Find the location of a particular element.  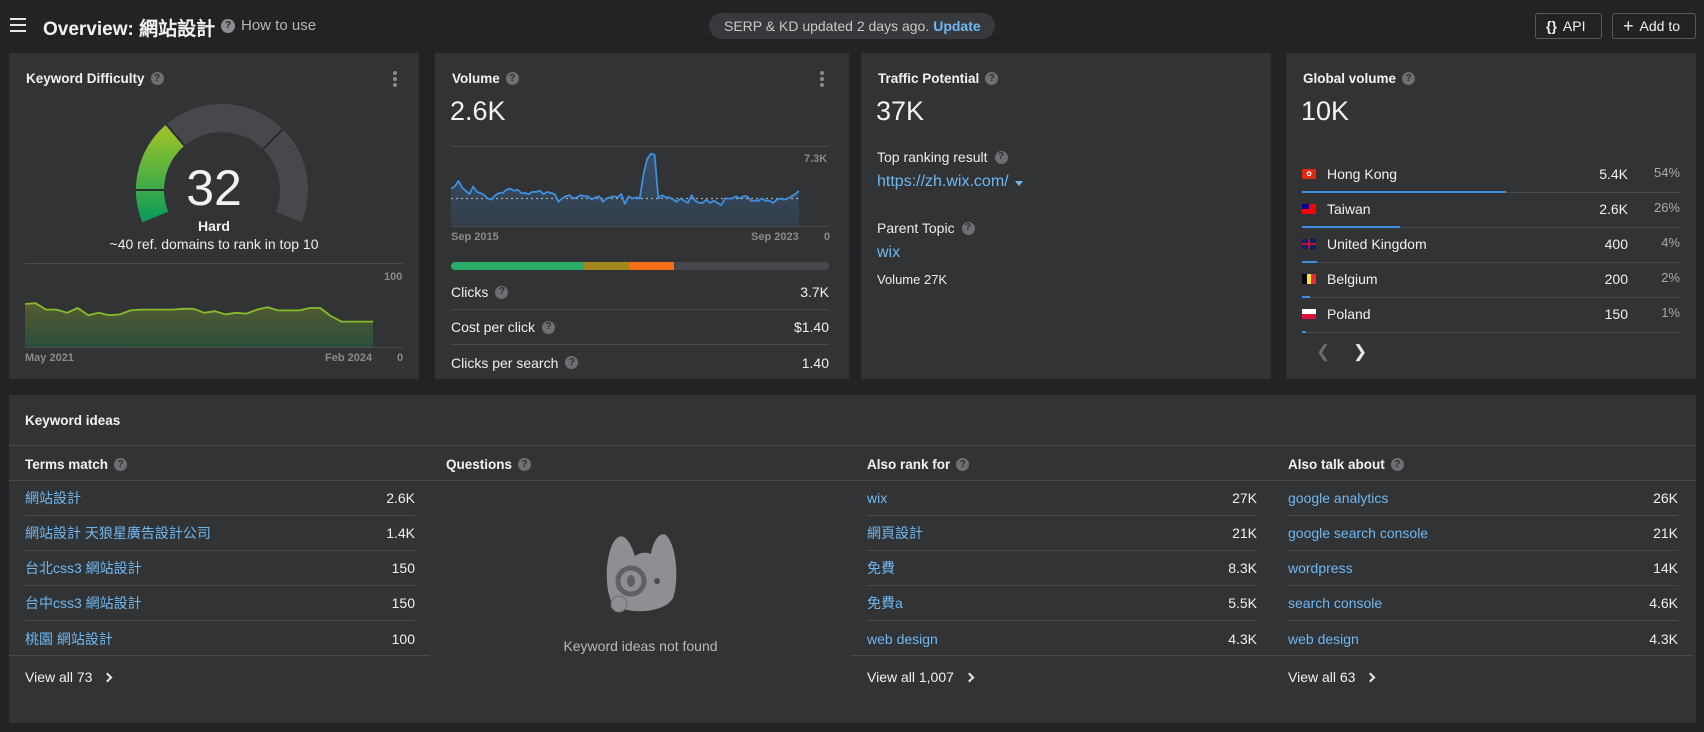

keyword-idea-column: Questions? Keyword ideas not found is located at coordinates (640, 584).